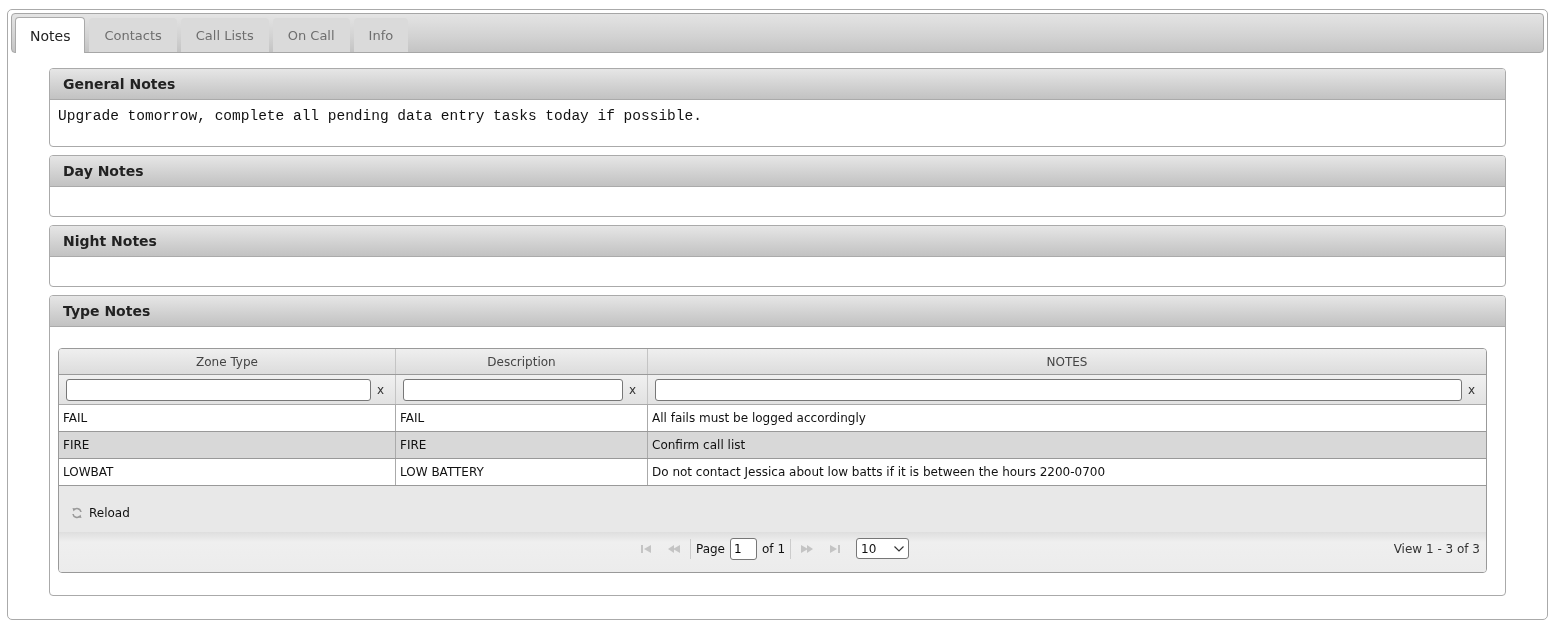  I want to click on panel-header: Night Notes, so click(777, 241).